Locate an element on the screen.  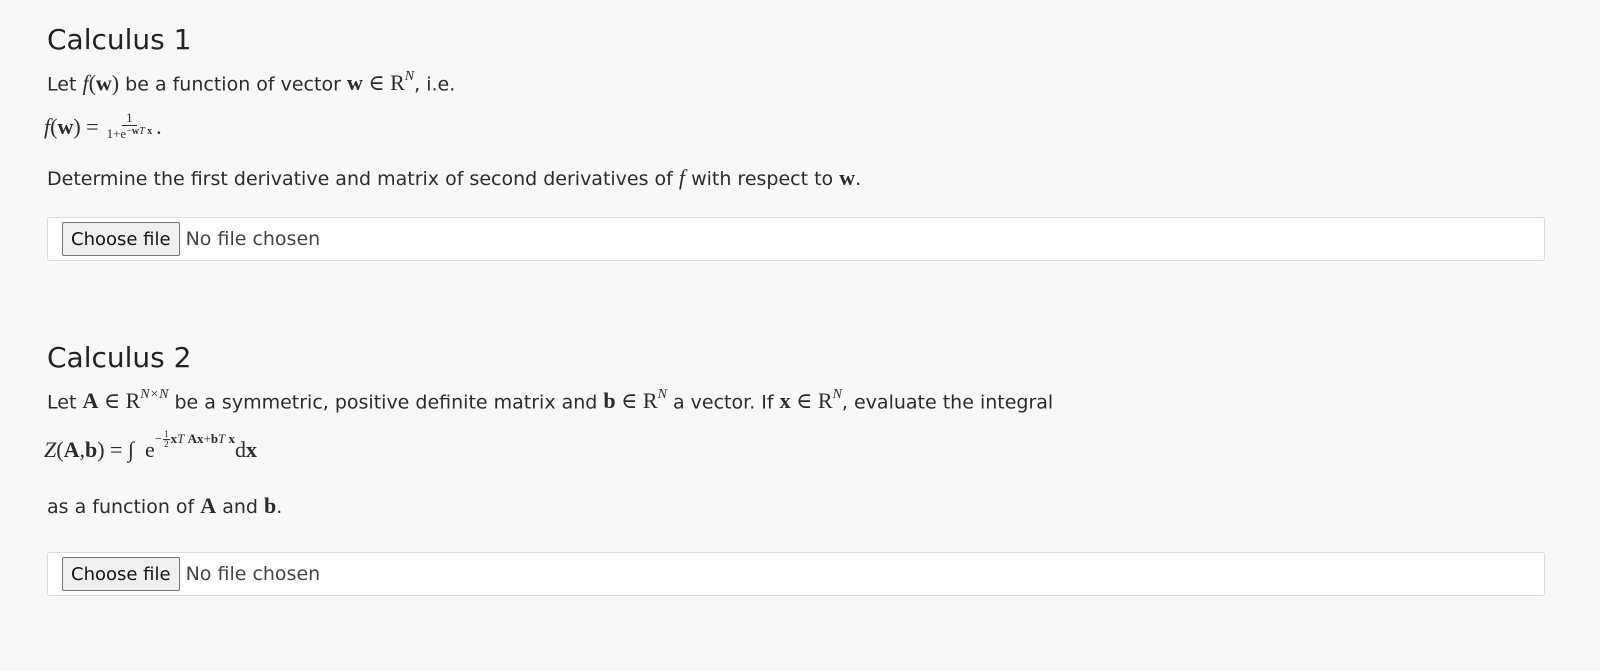
calc1-formula: f(w) = 1 1+e−wT x . is located at coordinates (103, 126).